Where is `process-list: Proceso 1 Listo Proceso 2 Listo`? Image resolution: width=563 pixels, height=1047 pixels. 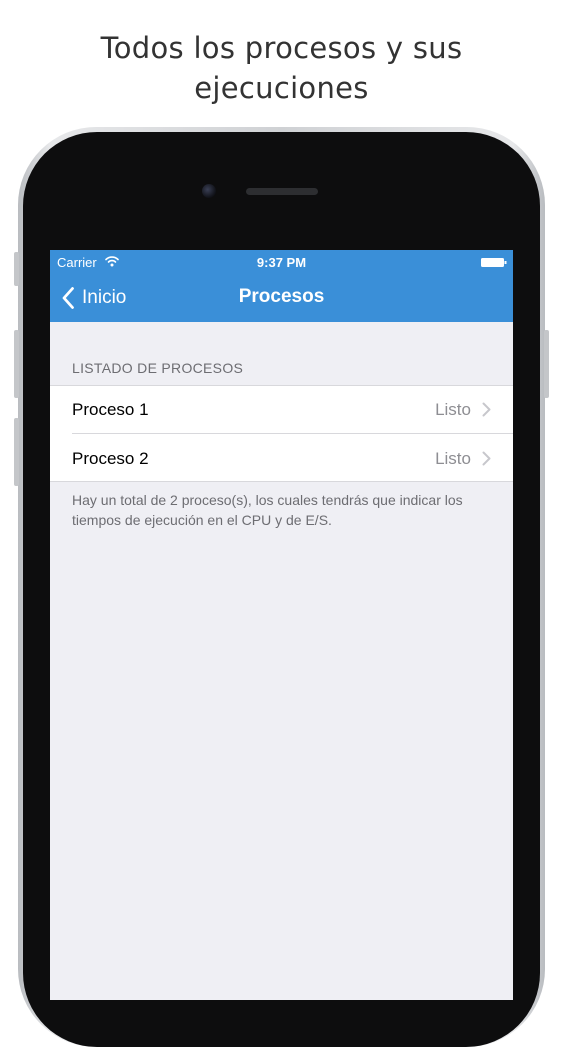
process-list: Proceso 1 Listo Proceso 2 Listo is located at coordinates (281, 433).